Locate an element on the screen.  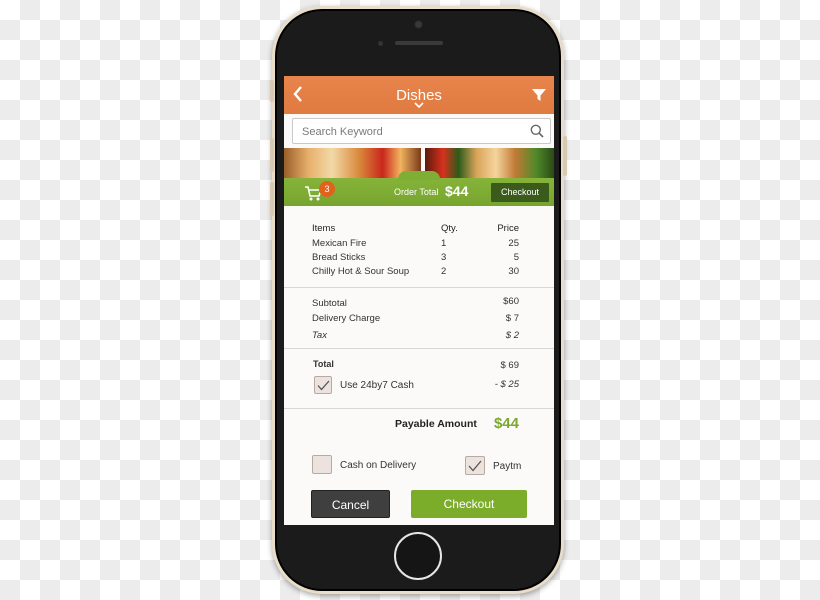
payable-amount-value: $44 is located at coordinates (506, 423).